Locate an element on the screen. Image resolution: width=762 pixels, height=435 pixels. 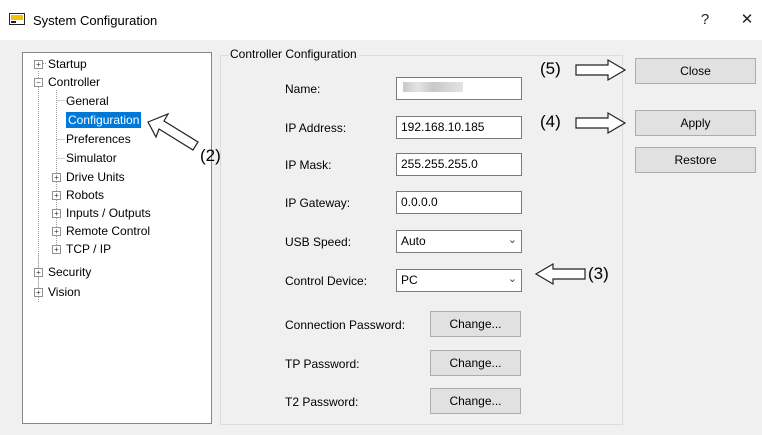
name-label: Name: is located at coordinates (303, 89).